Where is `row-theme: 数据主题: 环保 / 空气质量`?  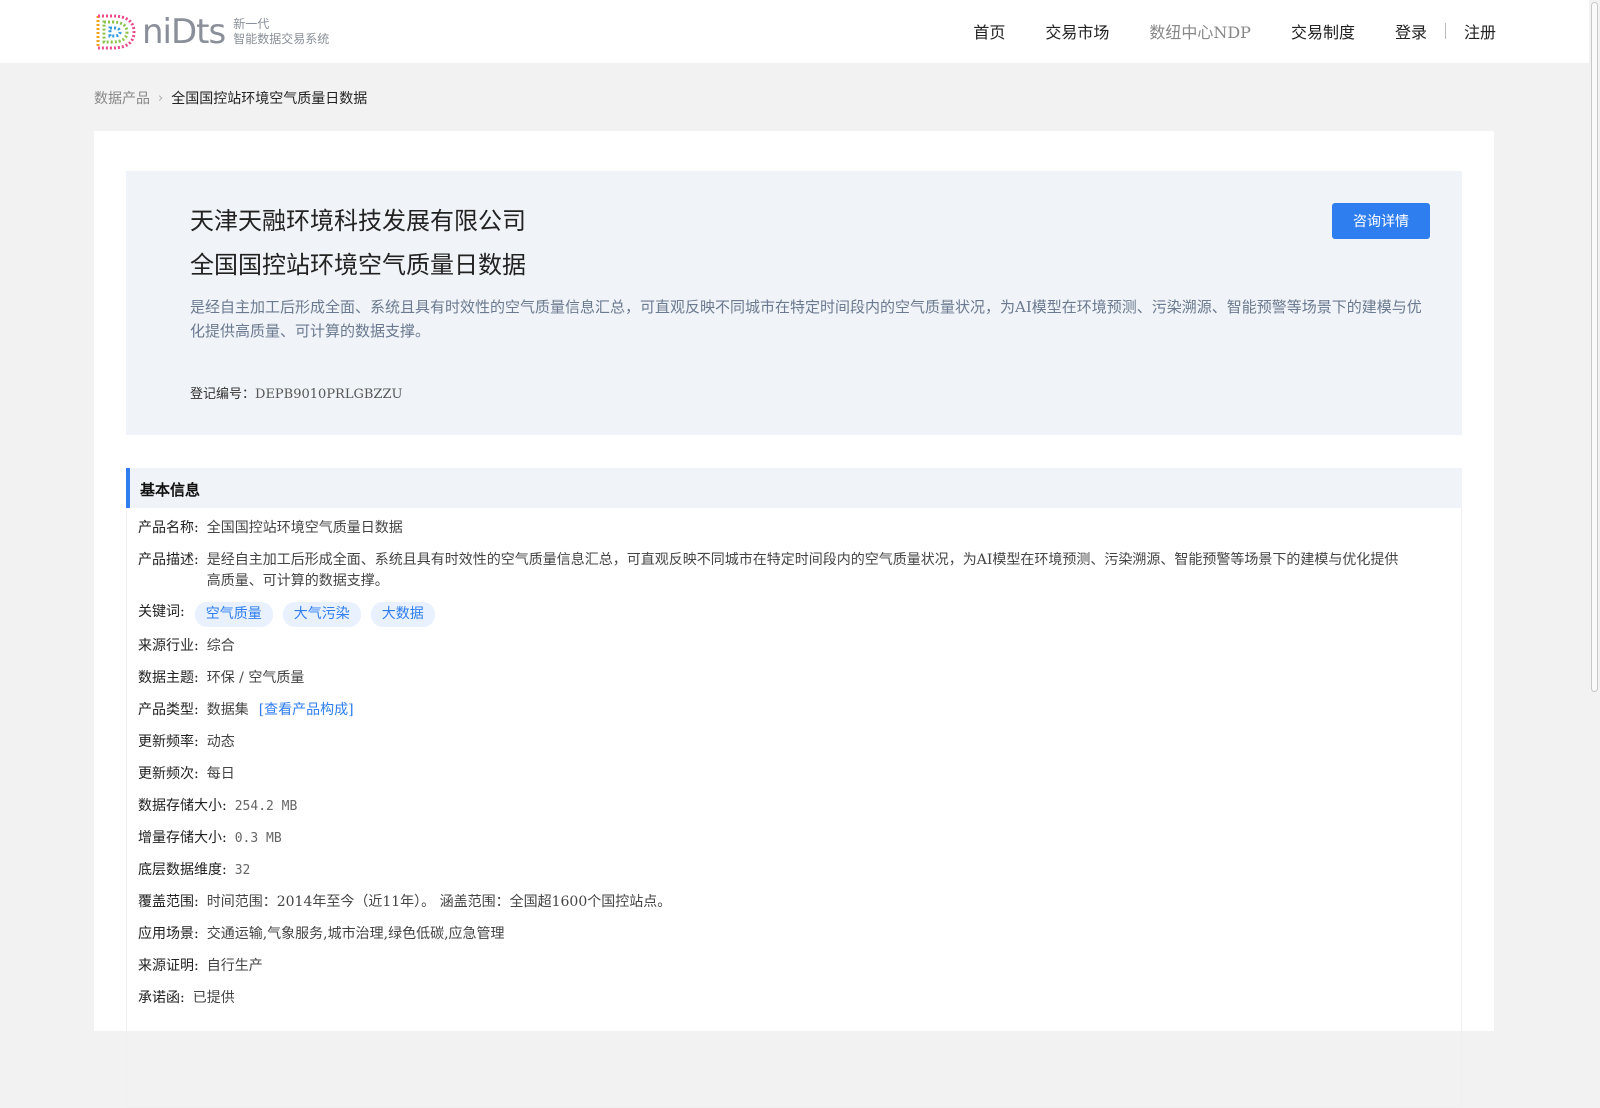 row-theme: 数据主题: 环保 / 空气质量 is located at coordinates (221, 678).